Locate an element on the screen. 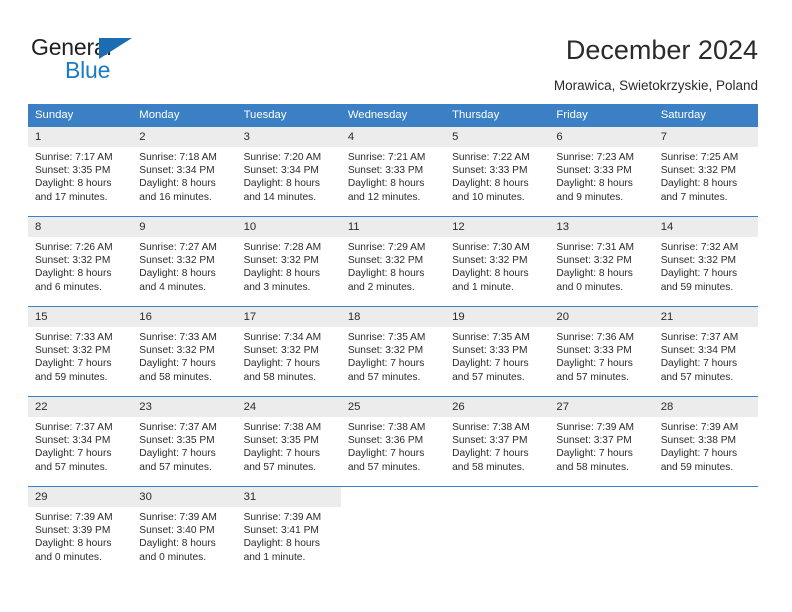  daylight-text-cont: and 0 minutes. is located at coordinates (68, 557).